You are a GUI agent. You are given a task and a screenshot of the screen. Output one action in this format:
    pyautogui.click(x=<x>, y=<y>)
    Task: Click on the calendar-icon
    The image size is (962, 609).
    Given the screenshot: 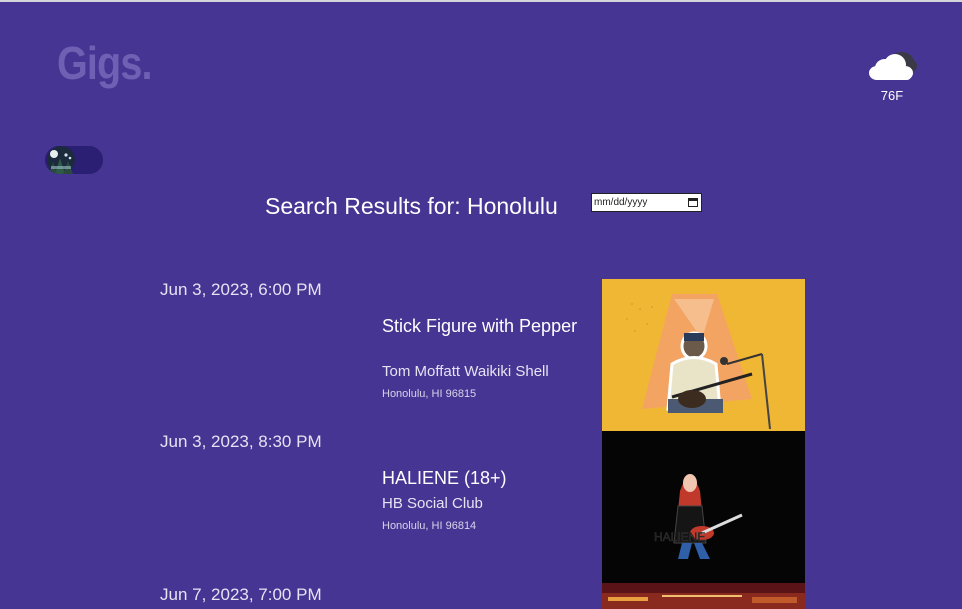 What is the action you would take?
    pyautogui.click(x=693, y=202)
    